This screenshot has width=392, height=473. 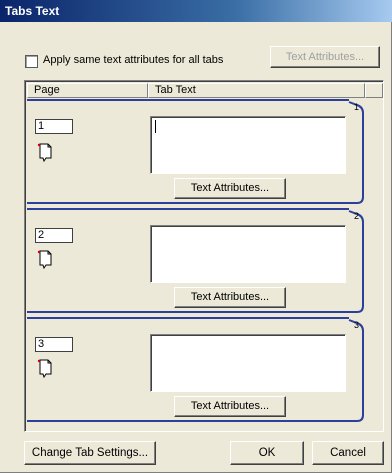 What do you see at coordinates (87, 90) in the screenshot?
I see `column-header-page: Page` at bounding box center [87, 90].